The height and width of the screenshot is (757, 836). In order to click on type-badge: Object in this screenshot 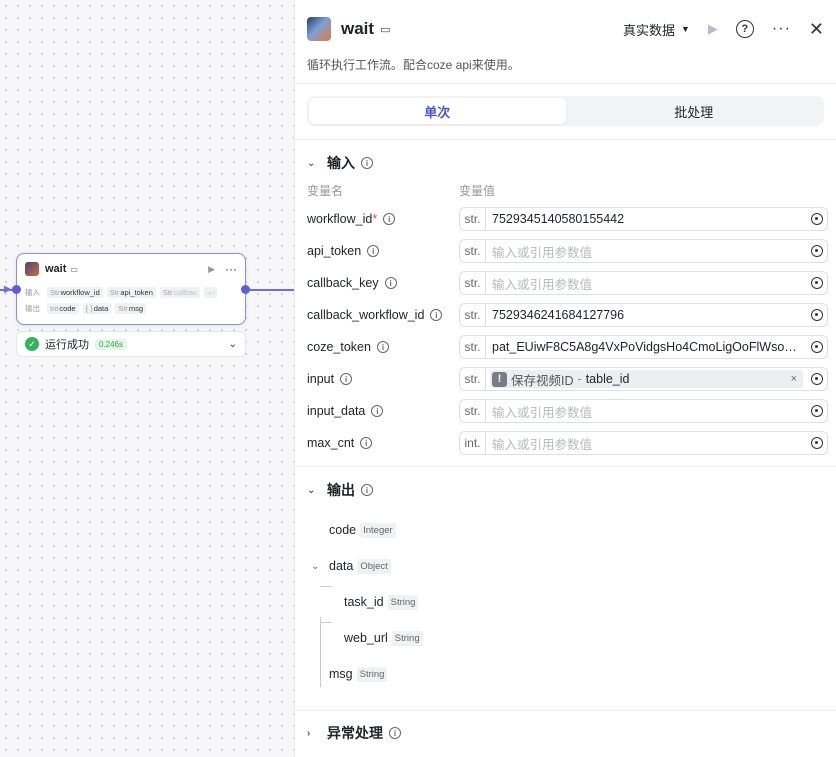, I will do `click(374, 566)`.